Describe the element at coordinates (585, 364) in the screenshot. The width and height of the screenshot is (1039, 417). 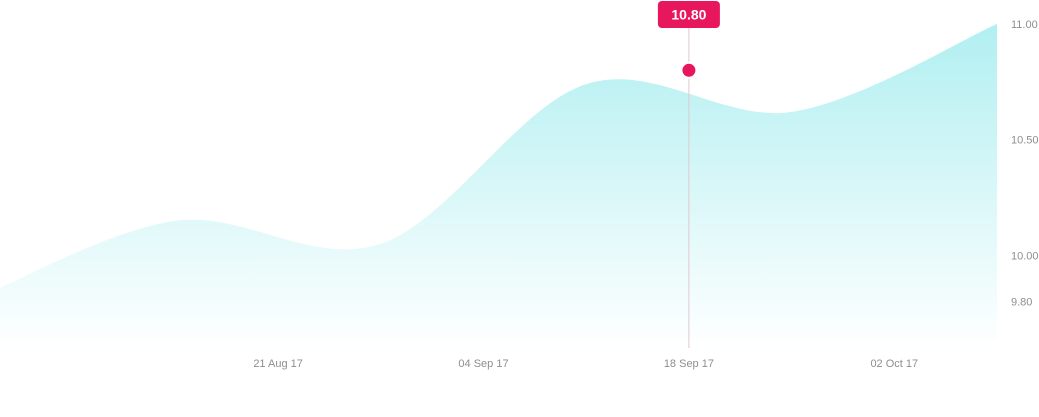
I see `x-axis: 21 Aug 17 04 Sep 17 18 Sep 17 02 Oct 17` at that location.